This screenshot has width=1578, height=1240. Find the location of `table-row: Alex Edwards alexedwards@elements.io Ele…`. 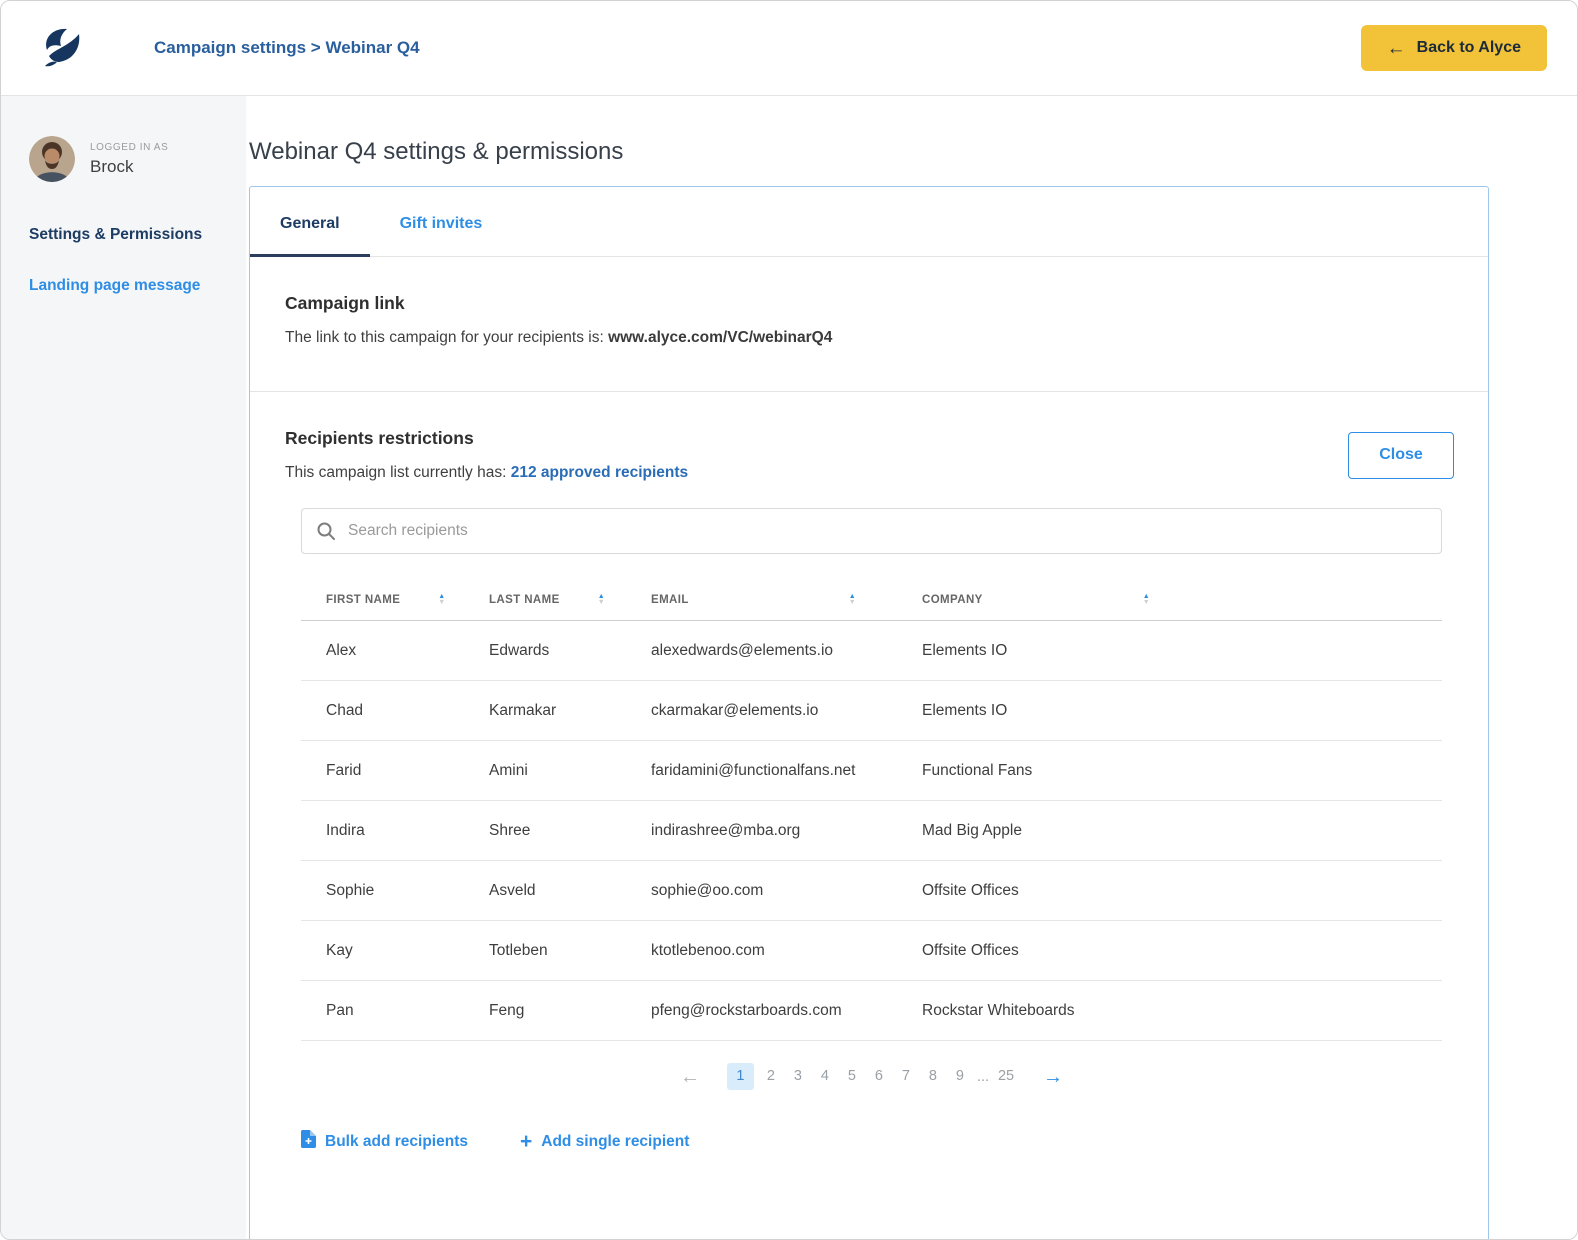

table-row: Alex Edwards alexedwards@elements.io Ele… is located at coordinates (871, 651).